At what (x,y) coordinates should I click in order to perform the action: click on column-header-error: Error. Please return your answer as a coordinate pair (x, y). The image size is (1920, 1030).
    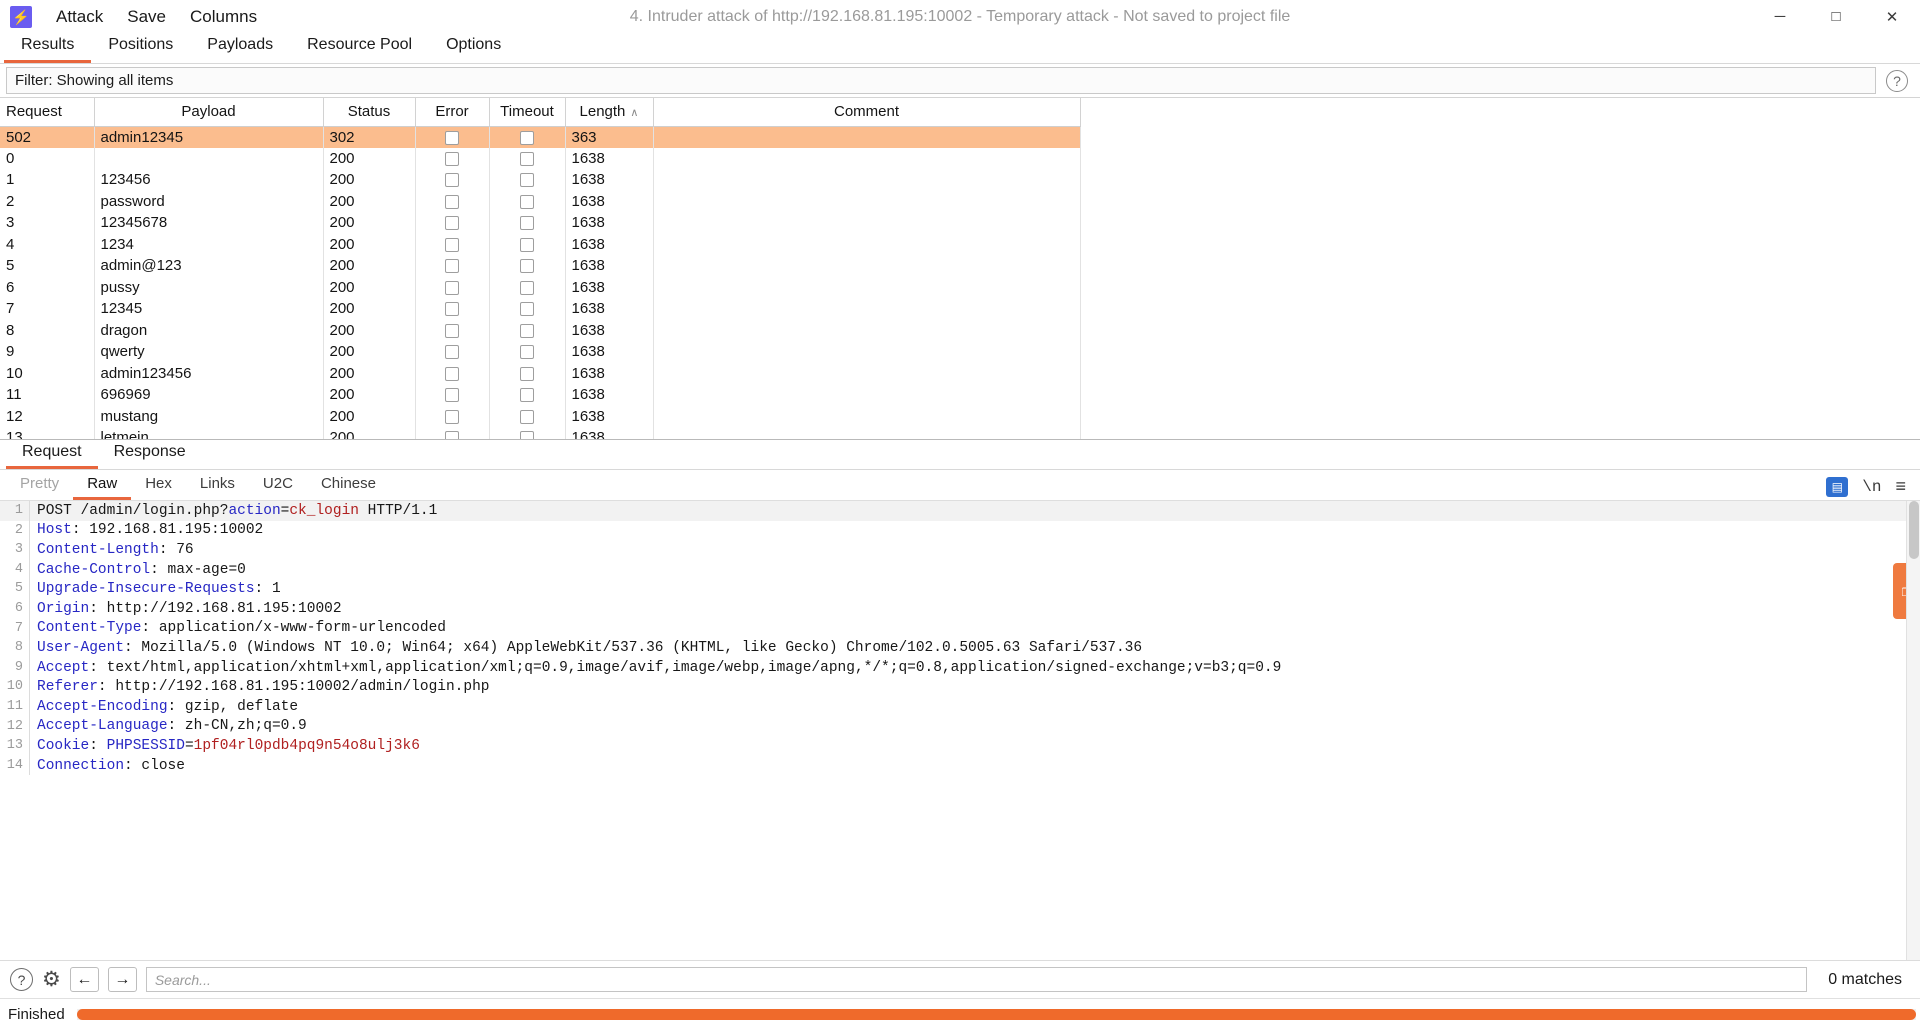
    Looking at the image, I should click on (452, 112).